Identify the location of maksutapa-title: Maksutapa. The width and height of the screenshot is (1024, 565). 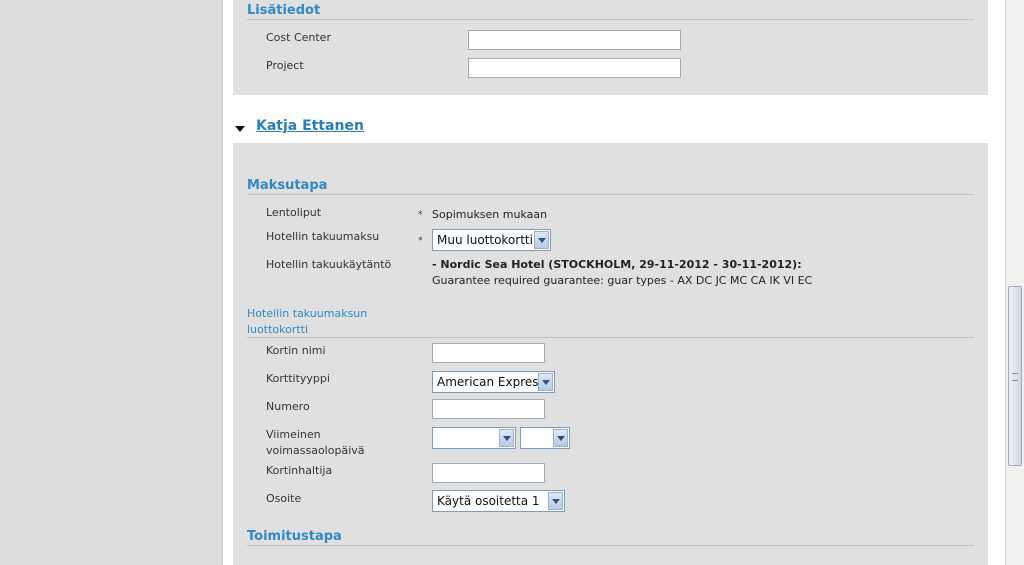
(287, 185).